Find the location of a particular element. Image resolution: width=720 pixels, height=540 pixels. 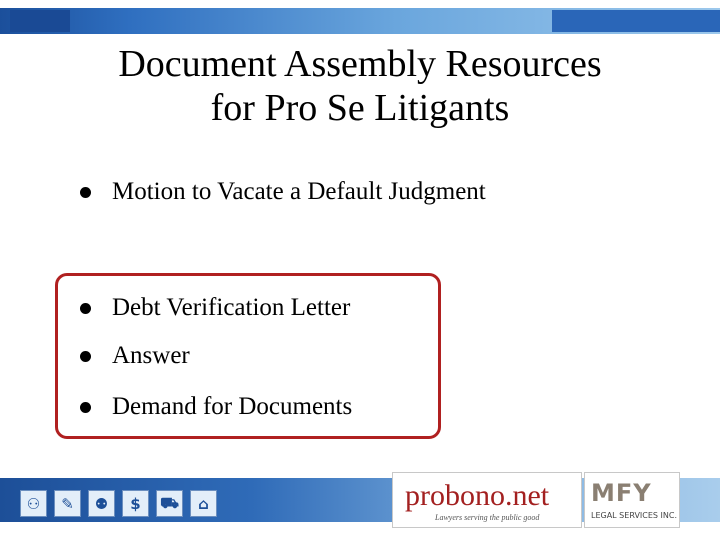

bullet-text: Demand for Documents is located at coordinates (232, 406).